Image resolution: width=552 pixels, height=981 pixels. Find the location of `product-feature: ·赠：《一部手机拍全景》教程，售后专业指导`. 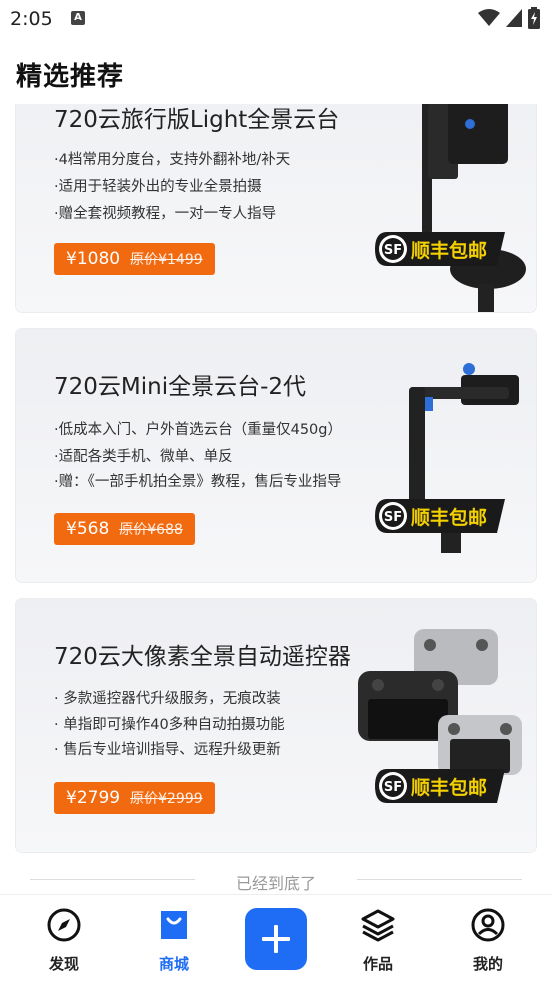

product-feature: ·赠：《一部手机拍全景》教程，售后专业指导 is located at coordinates (198, 482).